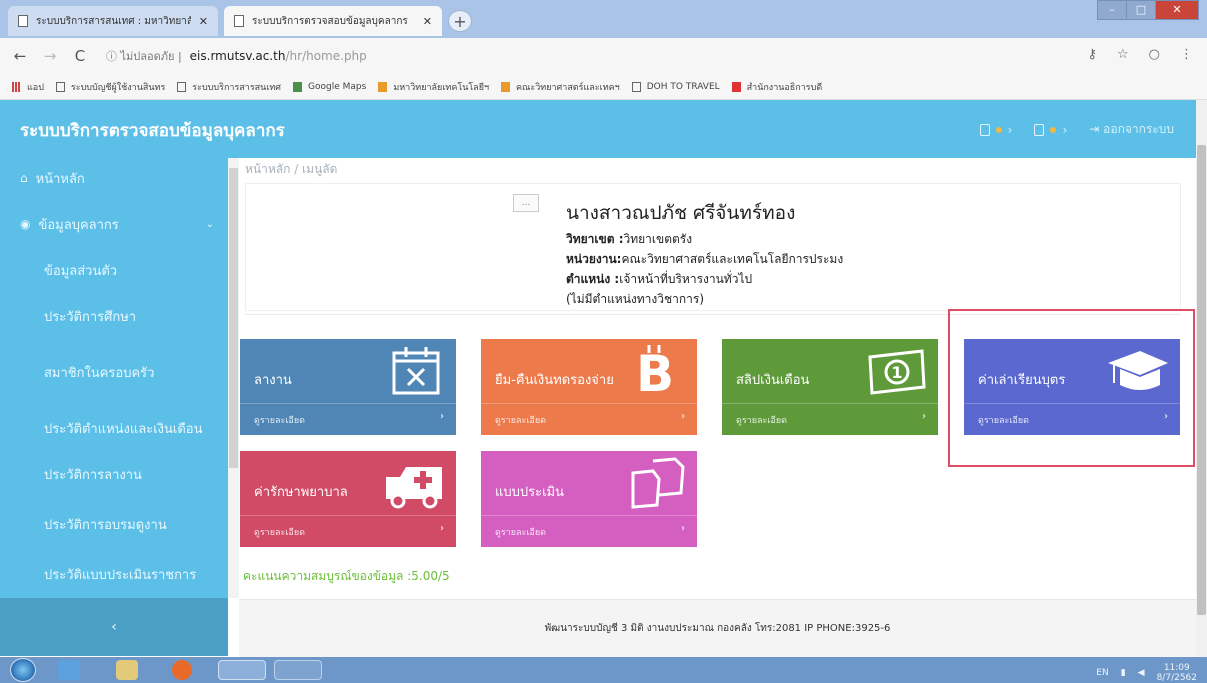 The width and height of the screenshot is (1207, 683). Describe the element at coordinates (78, 225) in the screenshot. I see `sidebar-group-label: ข้อมูลบุคลากร` at that location.